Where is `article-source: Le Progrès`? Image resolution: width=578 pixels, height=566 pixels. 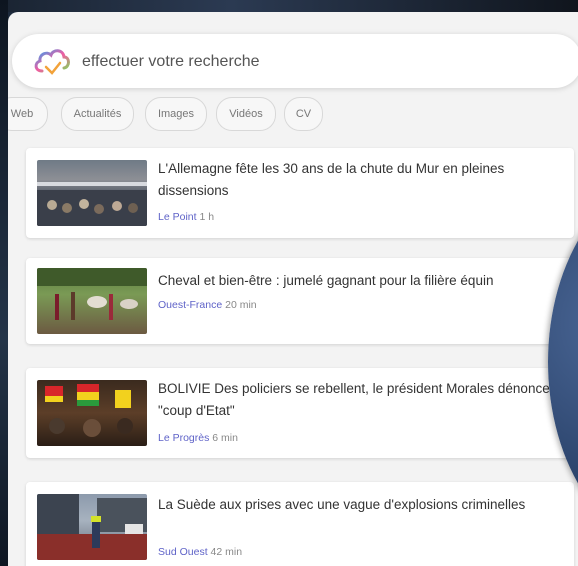 article-source: Le Progrès is located at coordinates (183, 438).